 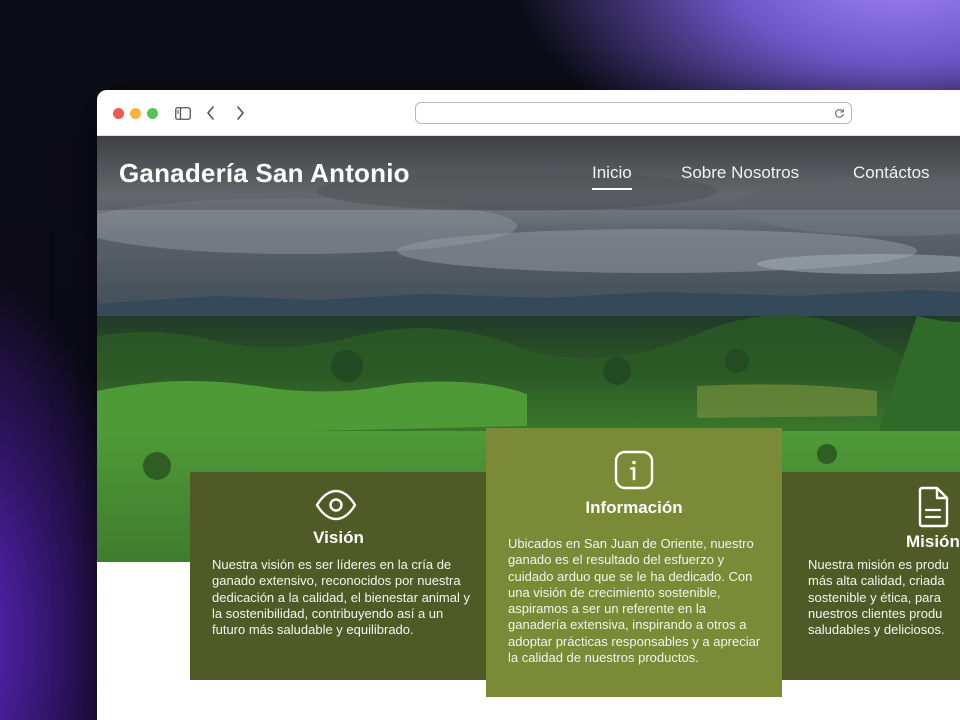 I want to click on reload-icon, so click(x=839, y=113).